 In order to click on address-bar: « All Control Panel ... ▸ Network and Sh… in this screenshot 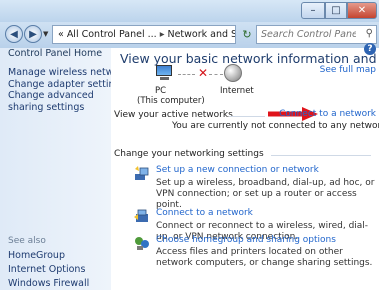, I will do `click(144, 34)`.